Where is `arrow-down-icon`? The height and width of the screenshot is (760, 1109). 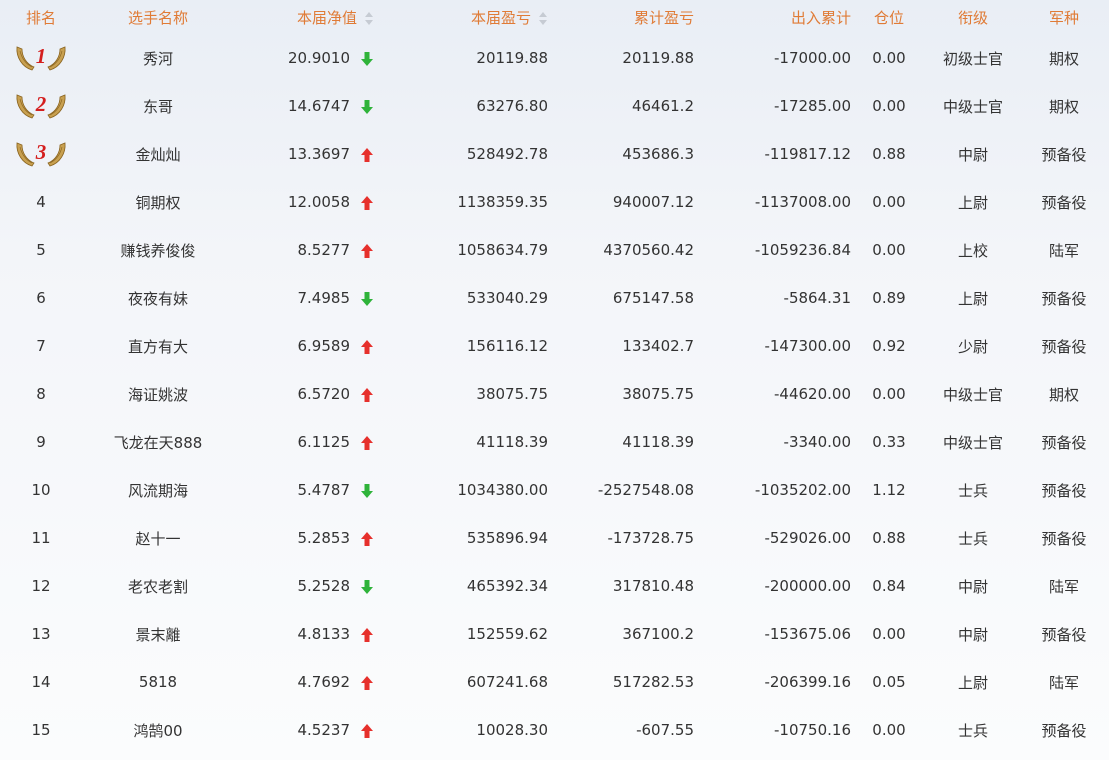
arrow-down-icon is located at coordinates (367, 299).